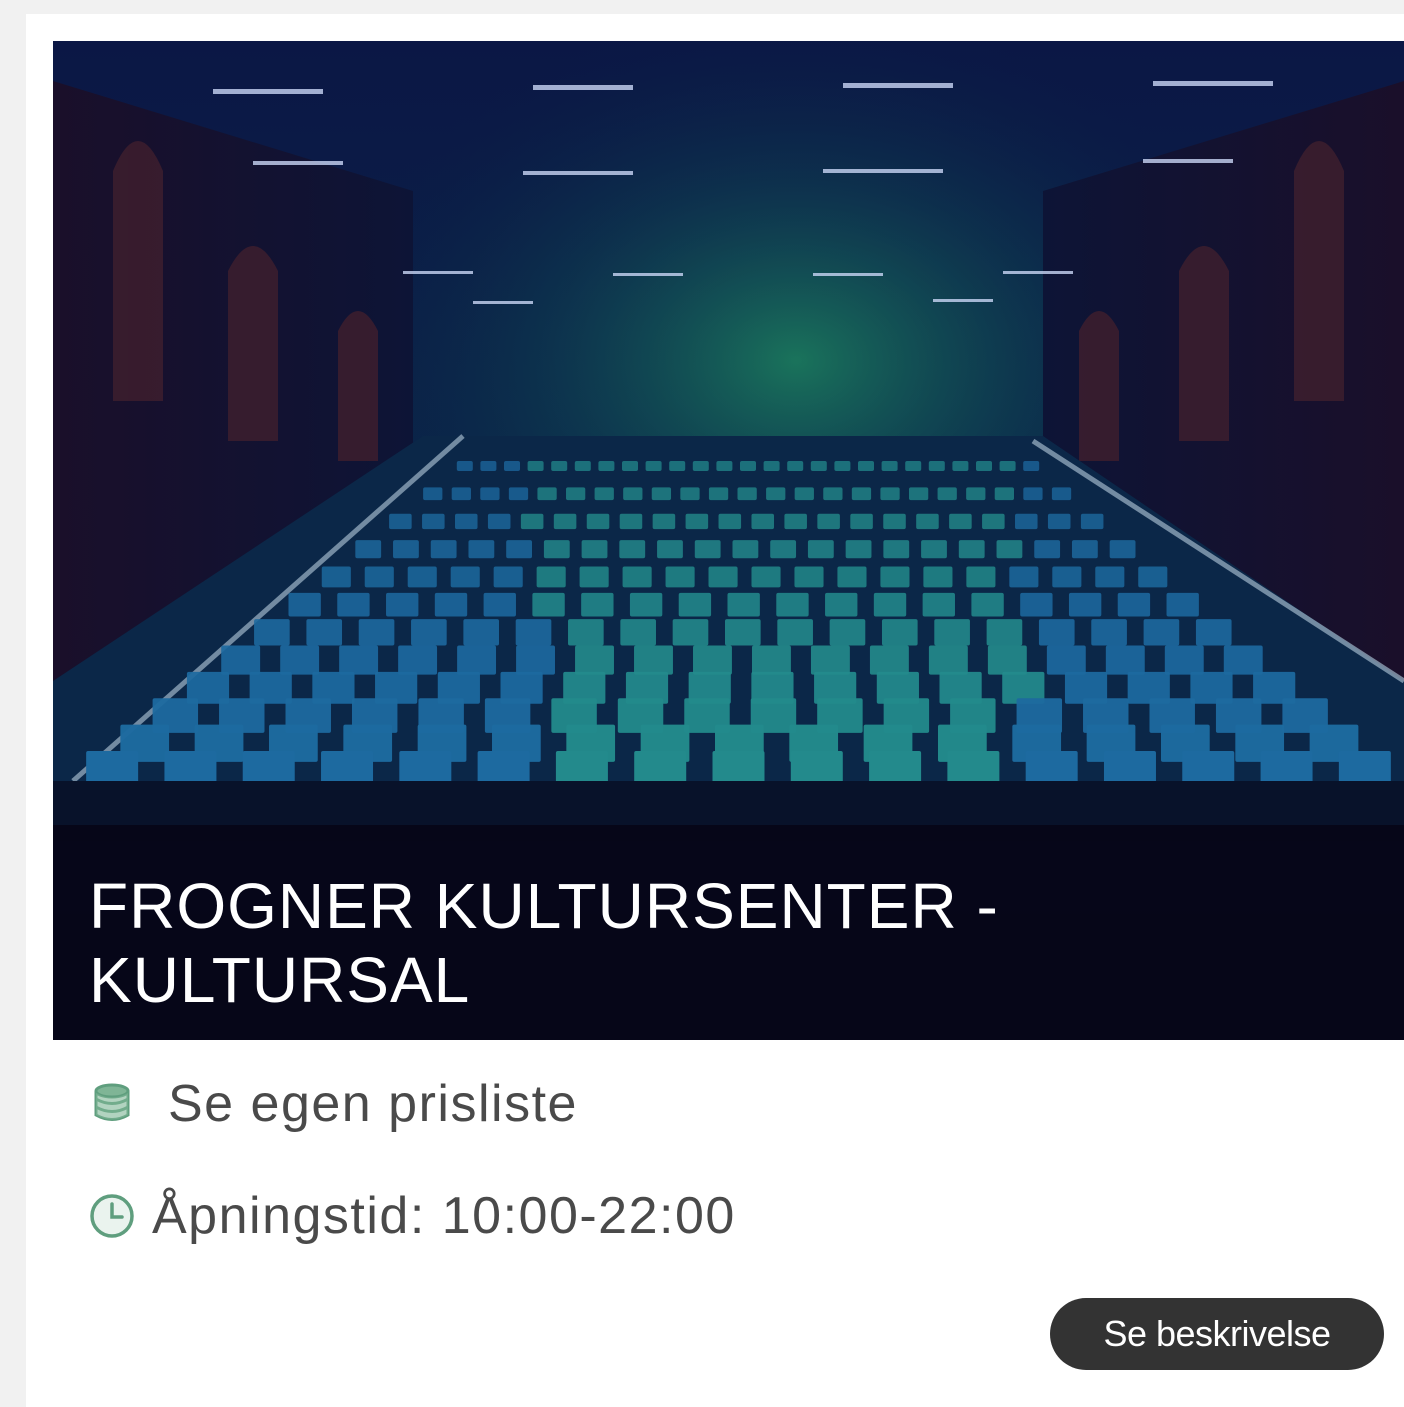 This screenshot has width=1404, height=1407. I want to click on venue-title-line1: FROGNER KULTURSENTER -, so click(544, 906).